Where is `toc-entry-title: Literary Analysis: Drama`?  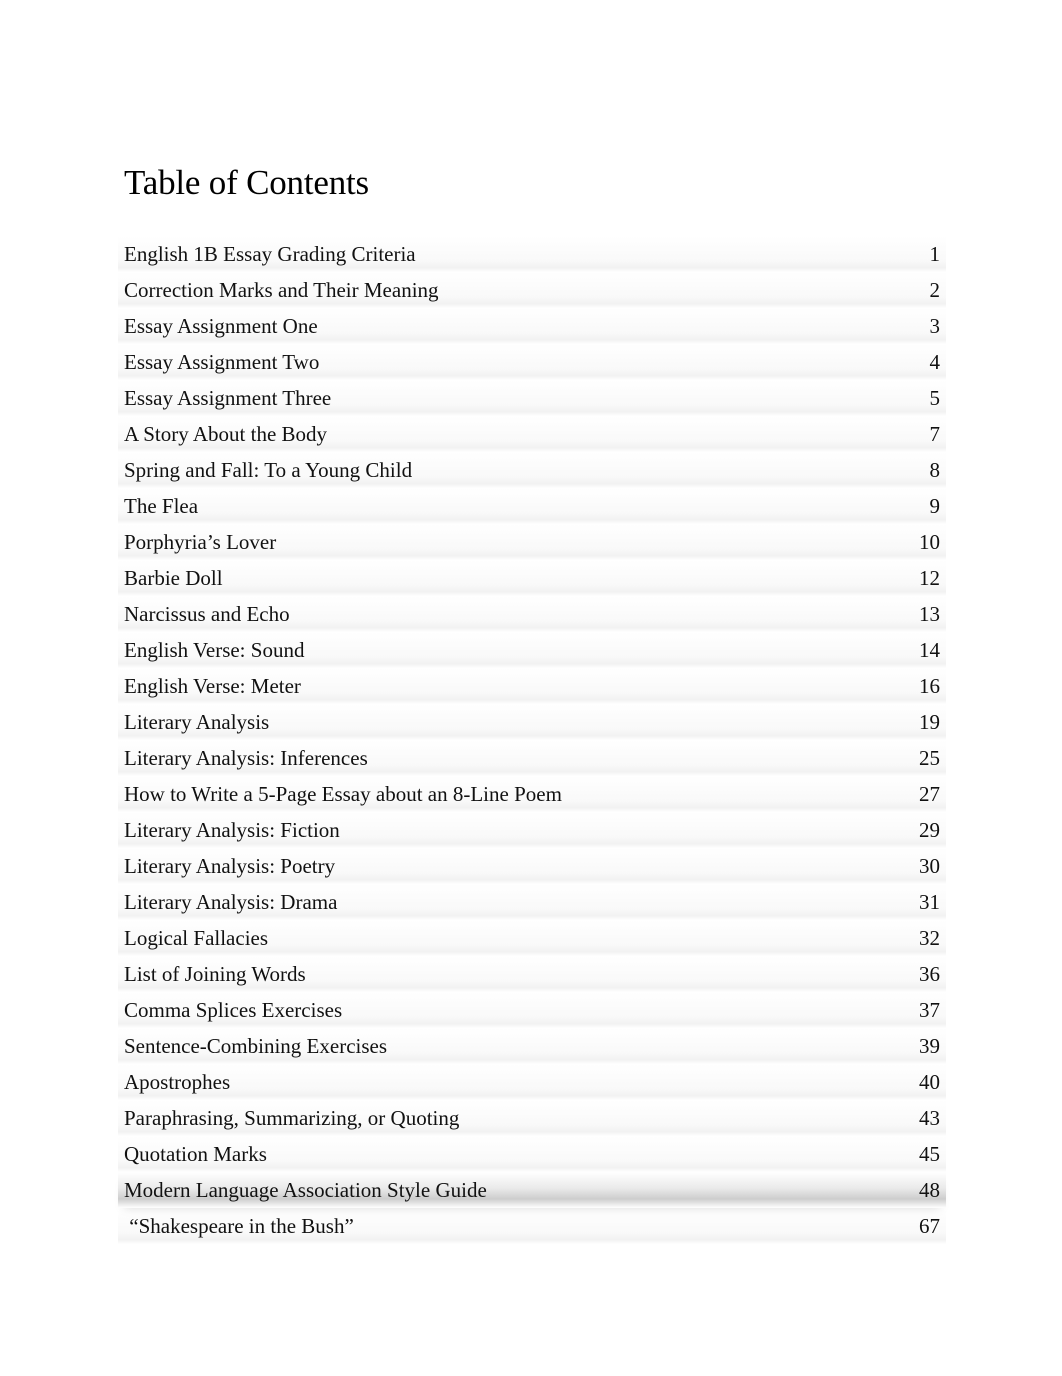
toc-entry-title: Literary Analysis: Drama is located at coordinates (230, 902).